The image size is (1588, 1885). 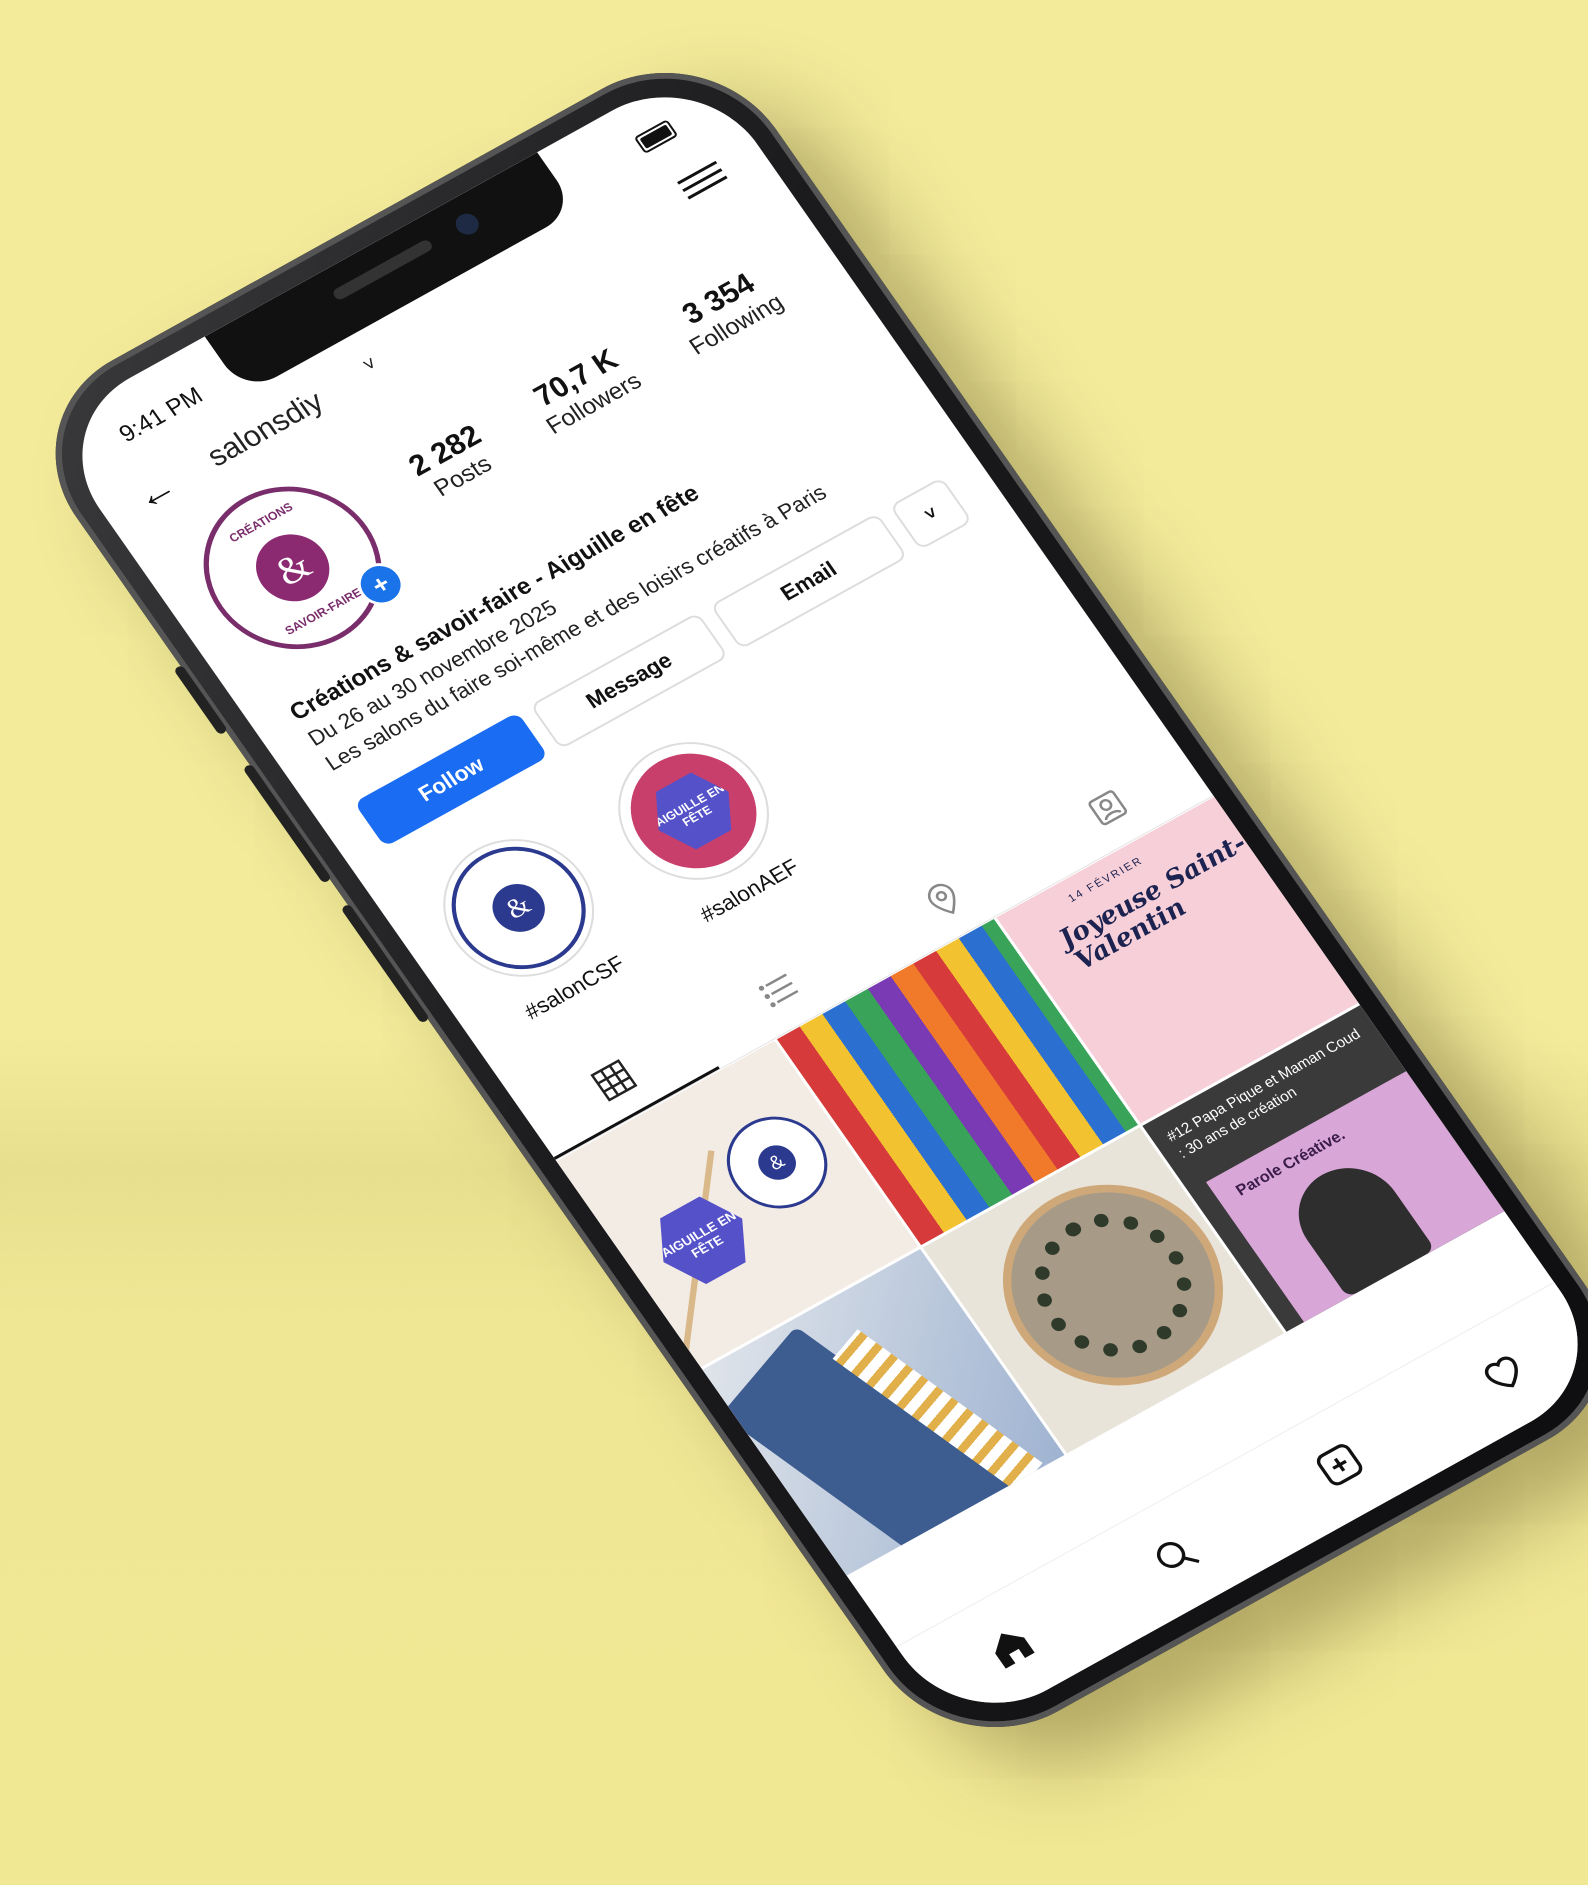 I want to click on aef-badge-image: AIGUILLE EN FÊTE, so click(x=702, y=1241).